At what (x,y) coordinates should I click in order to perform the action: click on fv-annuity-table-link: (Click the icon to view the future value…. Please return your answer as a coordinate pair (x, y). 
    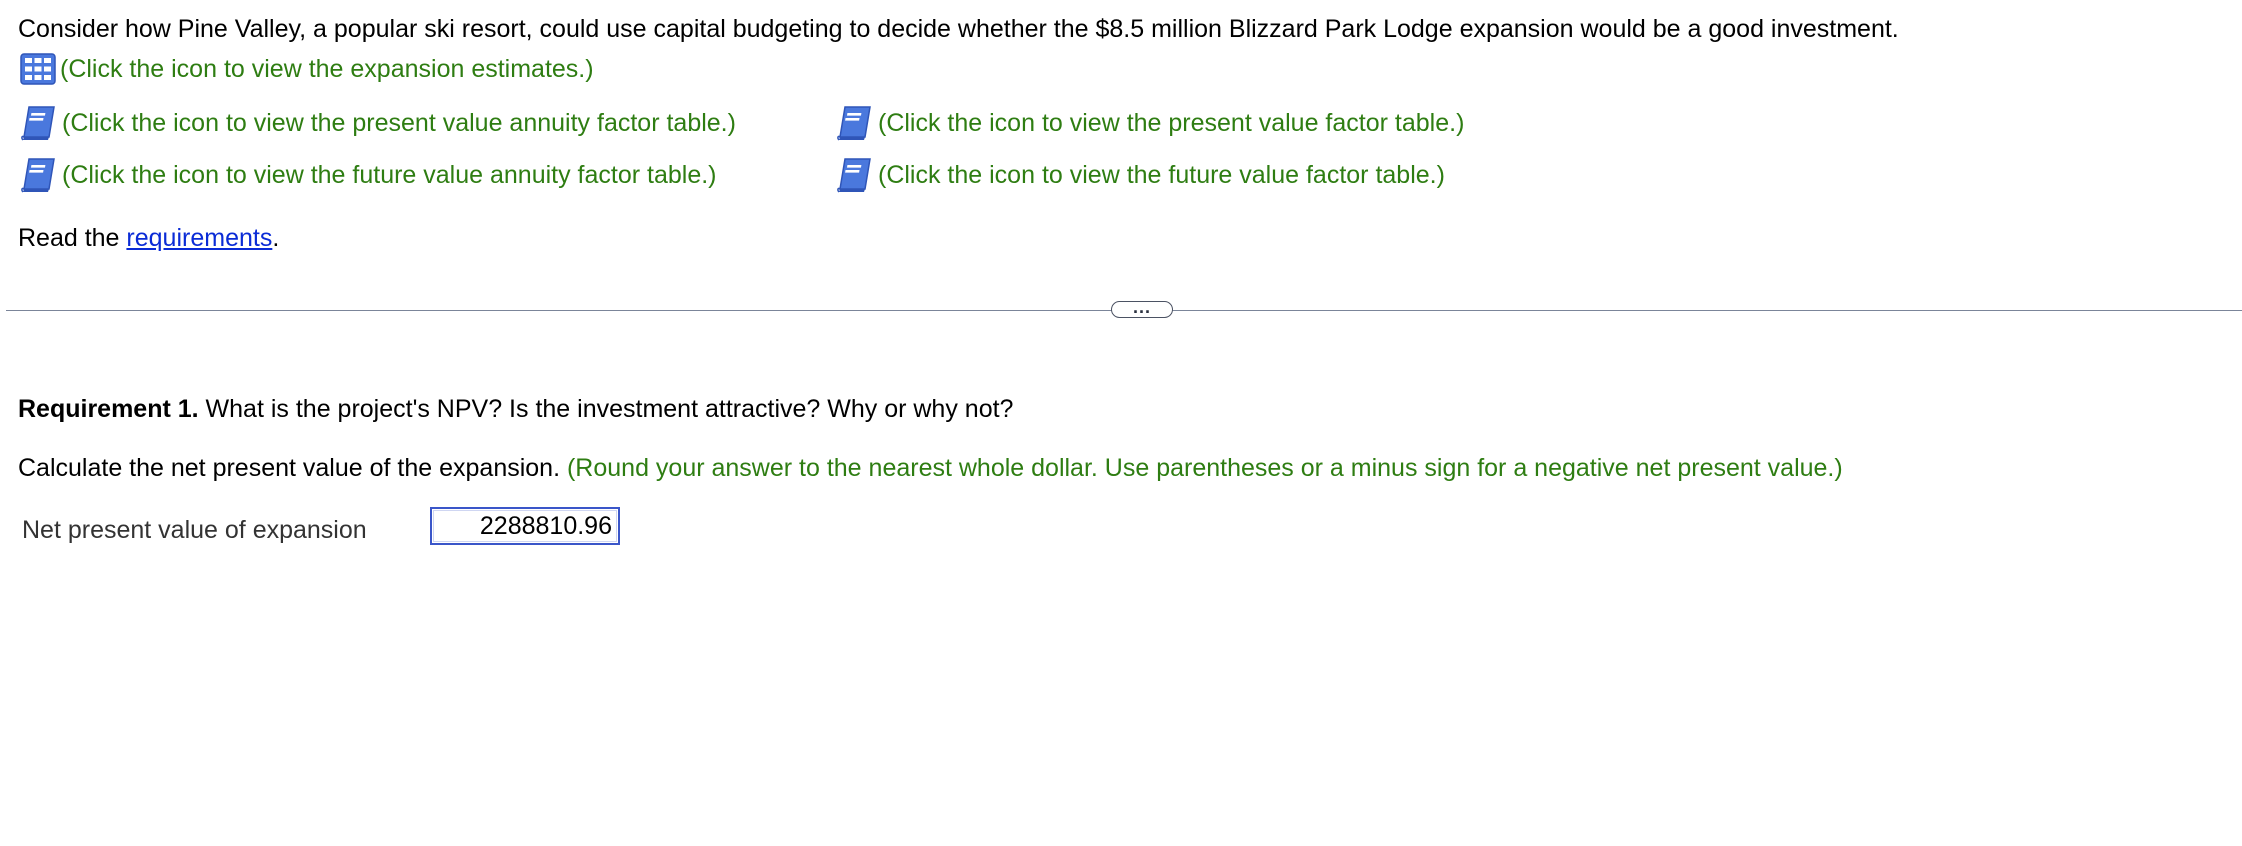
    Looking at the image, I should click on (389, 175).